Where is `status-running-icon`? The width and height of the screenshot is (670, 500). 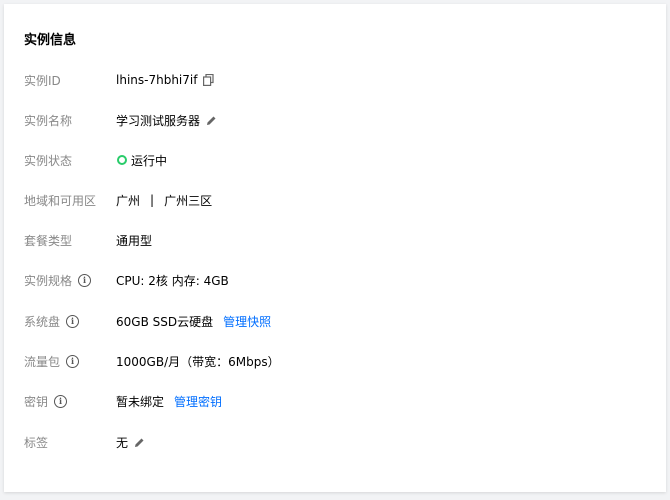
status-running-icon is located at coordinates (122, 160).